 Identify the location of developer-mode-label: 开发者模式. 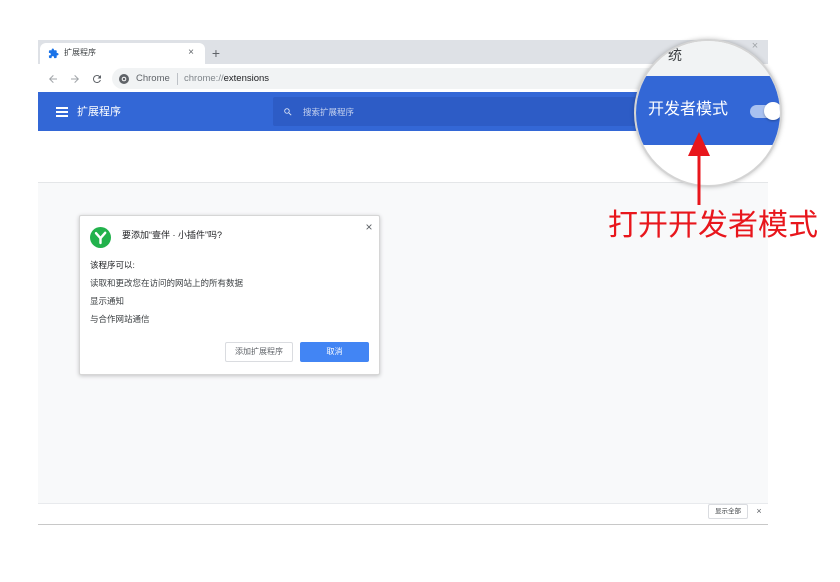
(688, 109).